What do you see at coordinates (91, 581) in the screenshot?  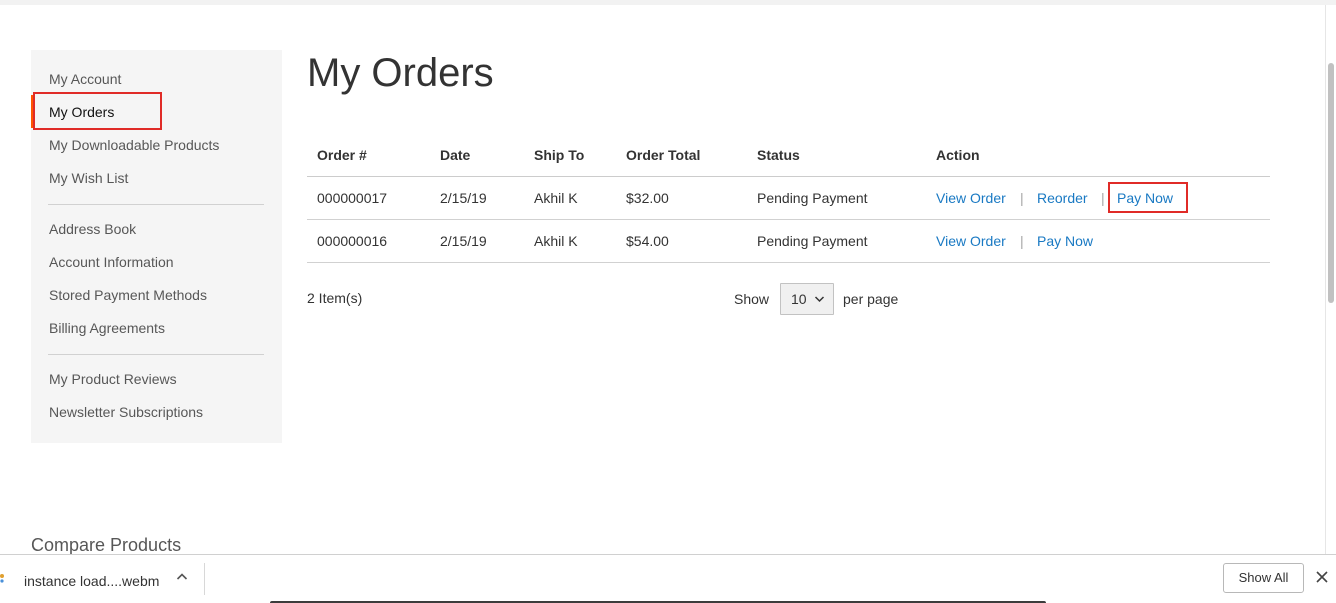 I see `download-file-name: instance load....webm` at bounding box center [91, 581].